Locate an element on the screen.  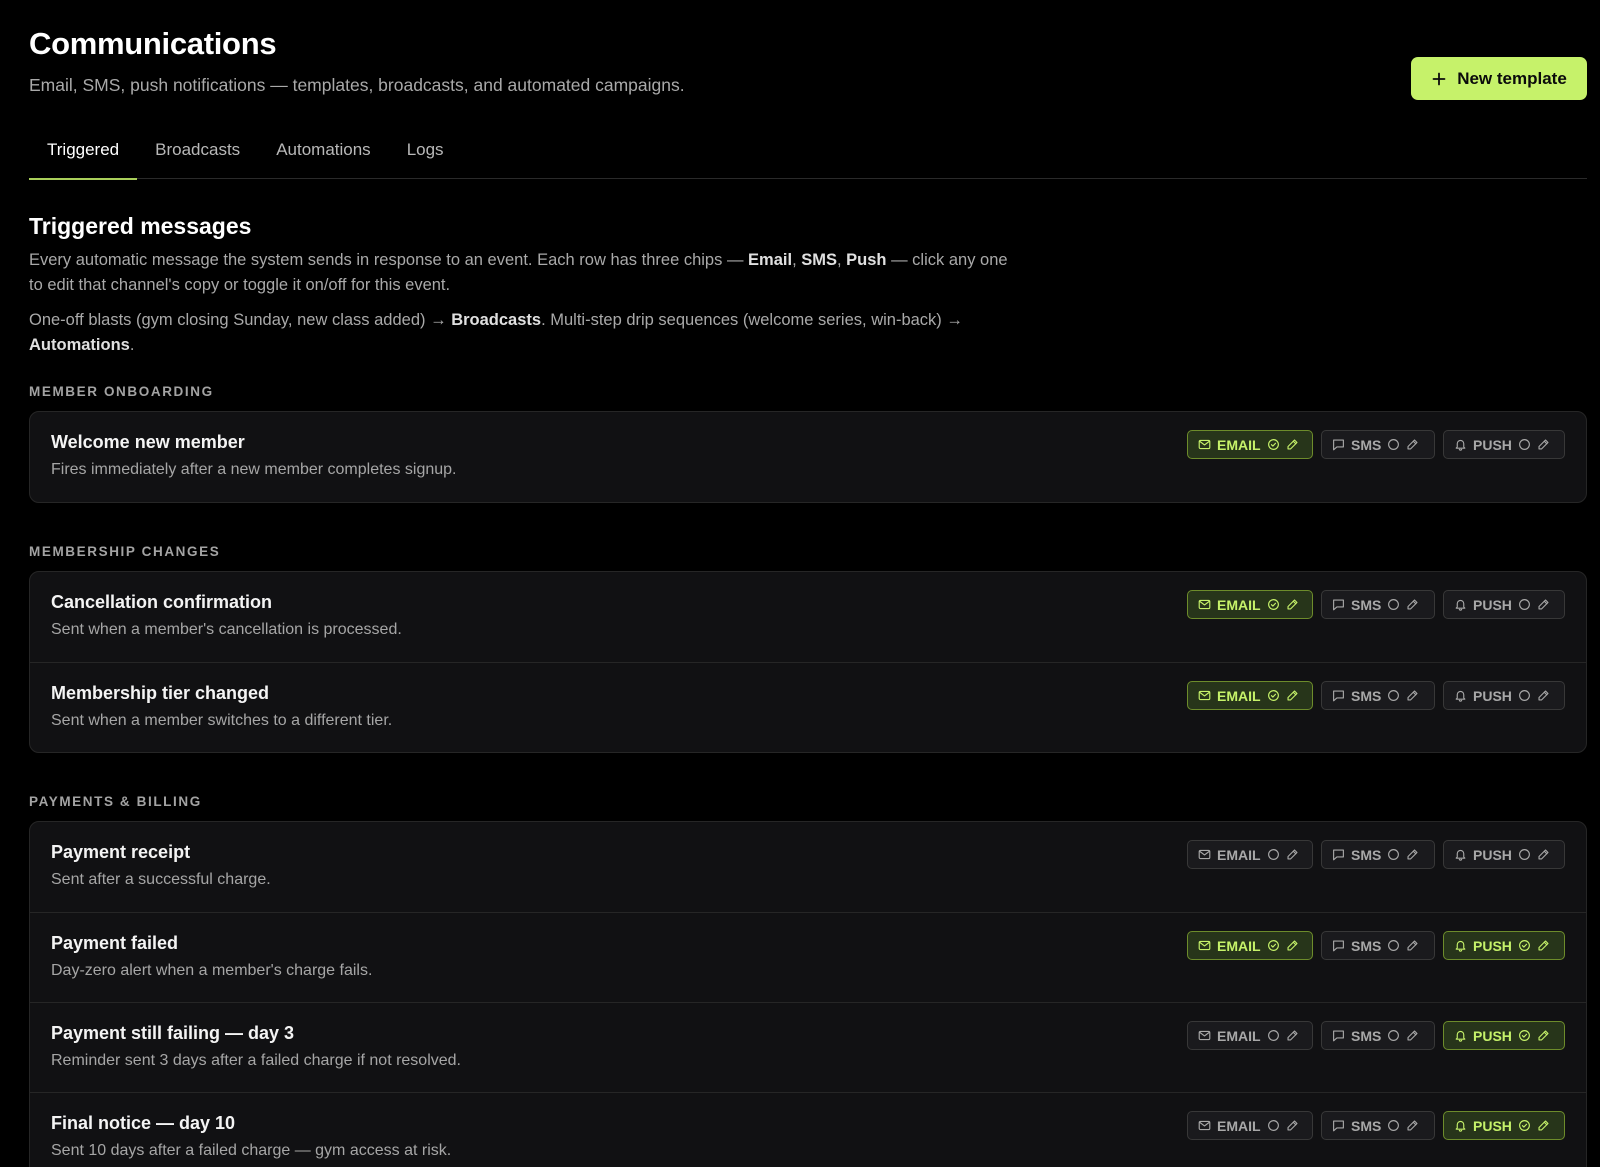
message-title: Final notice — day 10 is located at coordinates (143, 1123).